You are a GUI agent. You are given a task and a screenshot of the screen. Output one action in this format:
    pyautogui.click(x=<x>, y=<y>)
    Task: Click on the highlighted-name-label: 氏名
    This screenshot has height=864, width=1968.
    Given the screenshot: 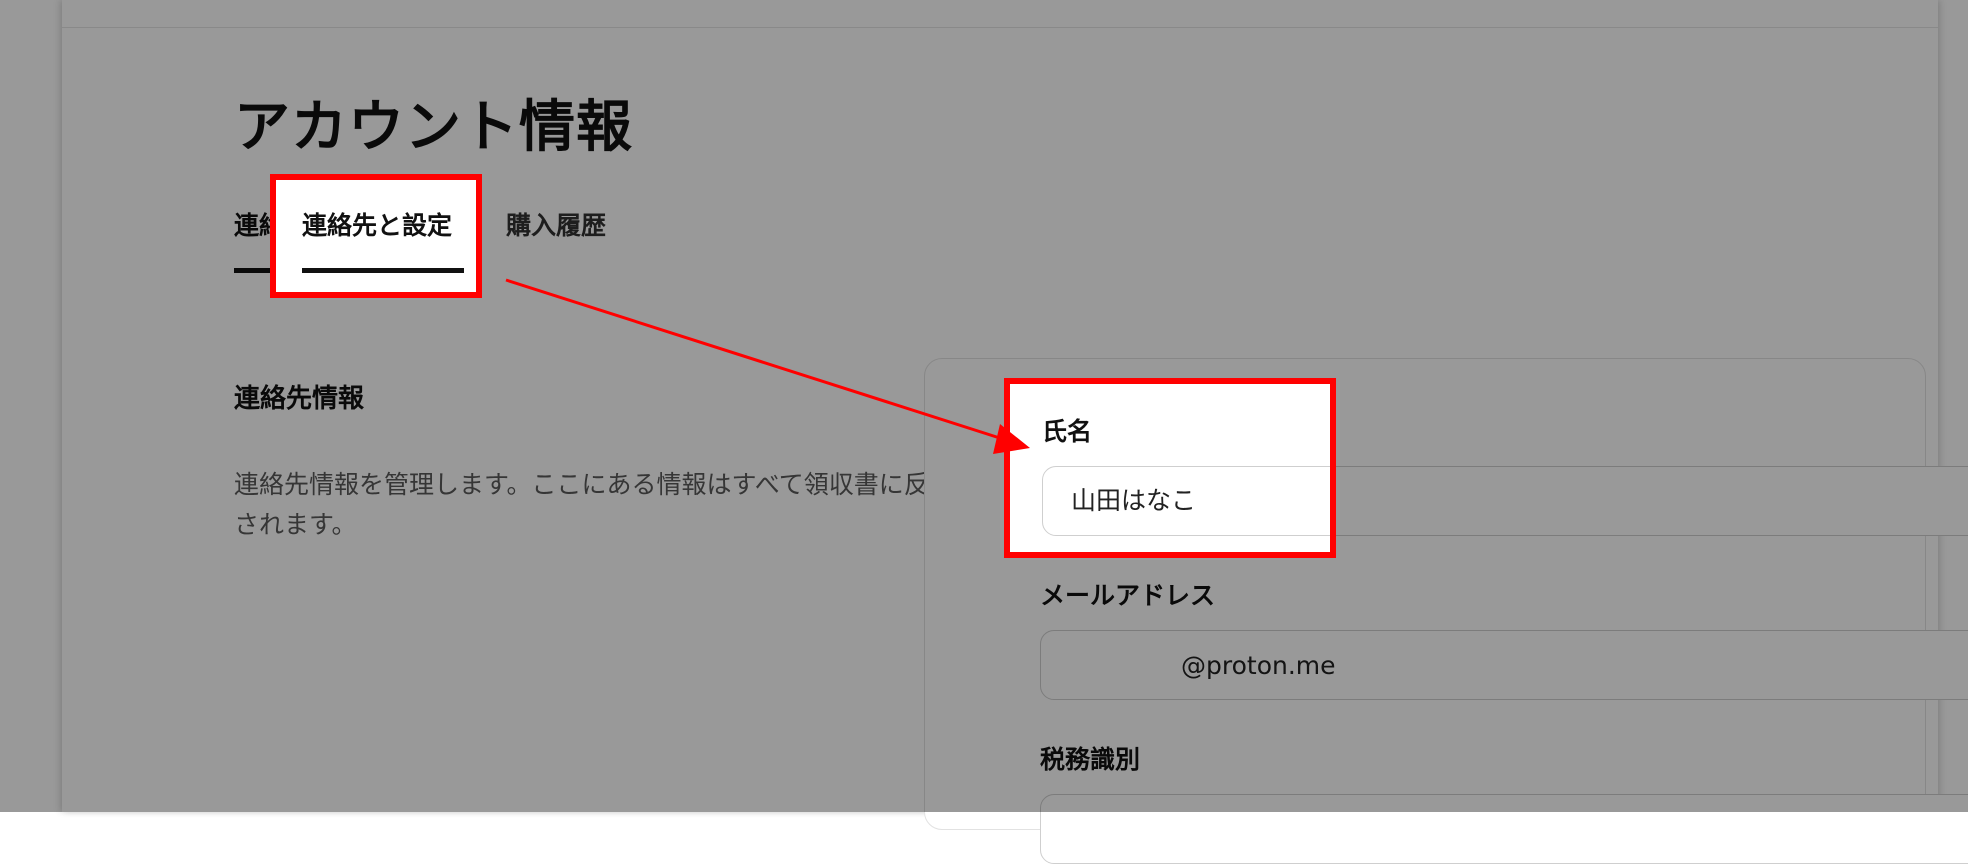 What is the action you would take?
    pyautogui.click(x=1067, y=431)
    